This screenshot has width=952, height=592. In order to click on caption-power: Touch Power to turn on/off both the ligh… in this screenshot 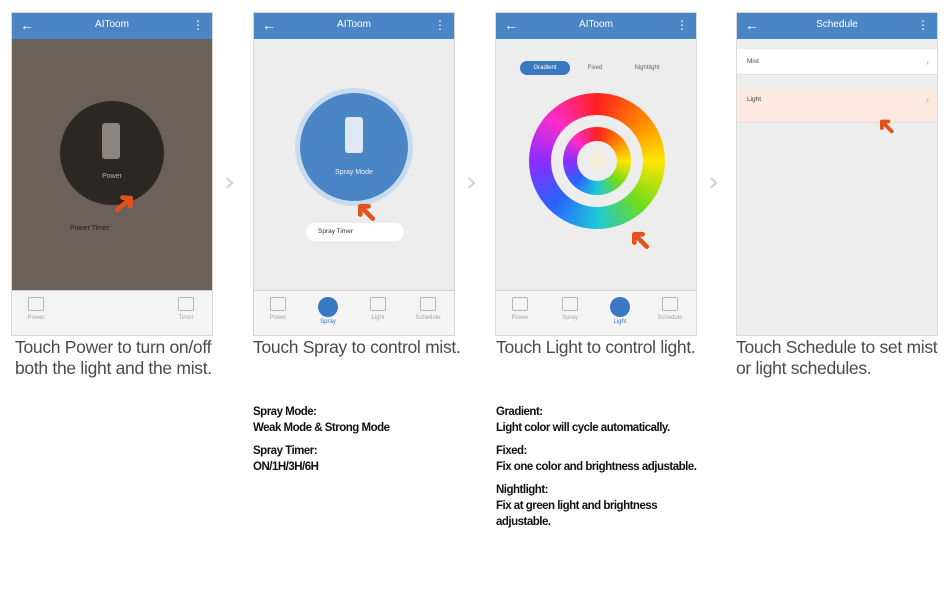, I will do `click(113, 357)`.